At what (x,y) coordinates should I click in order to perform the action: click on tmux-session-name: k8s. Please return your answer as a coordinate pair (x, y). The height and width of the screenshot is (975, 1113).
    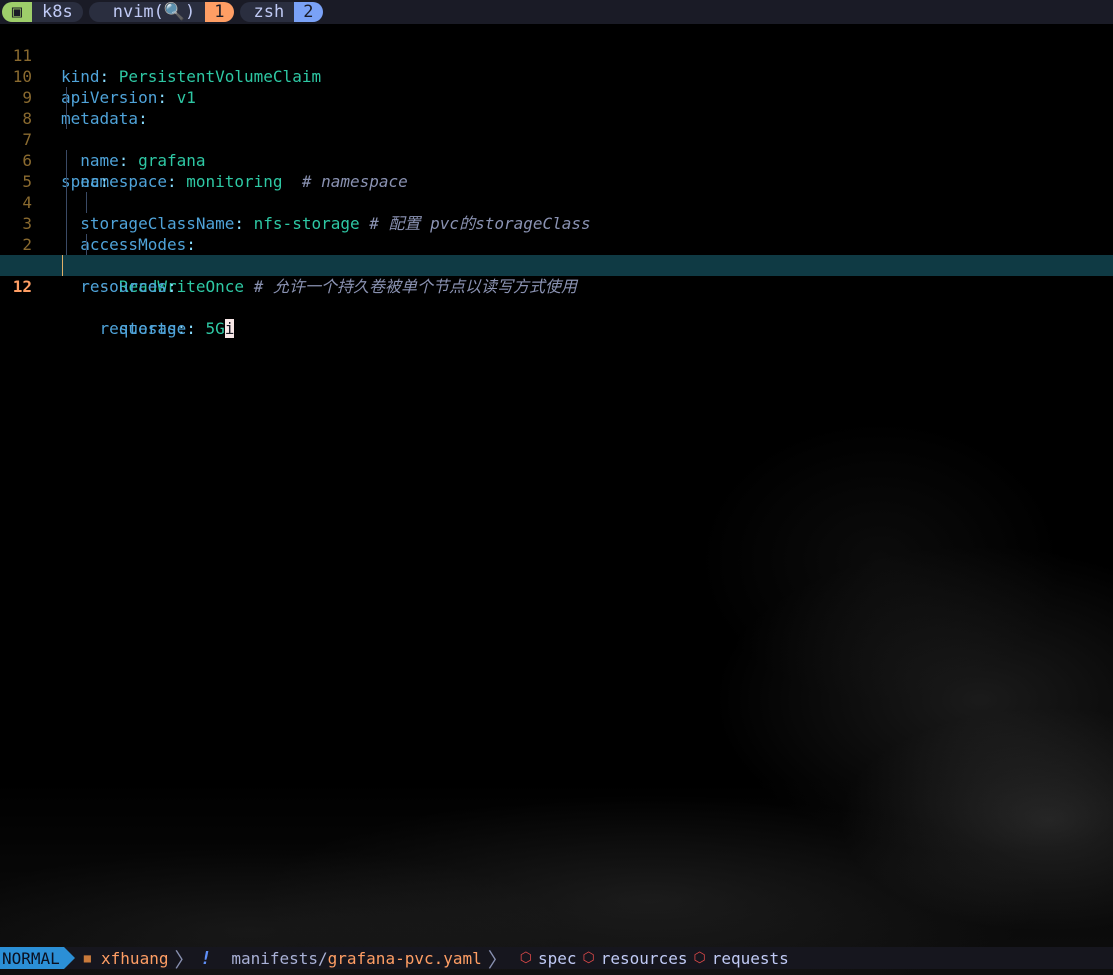
    Looking at the image, I should click on (57, 12).